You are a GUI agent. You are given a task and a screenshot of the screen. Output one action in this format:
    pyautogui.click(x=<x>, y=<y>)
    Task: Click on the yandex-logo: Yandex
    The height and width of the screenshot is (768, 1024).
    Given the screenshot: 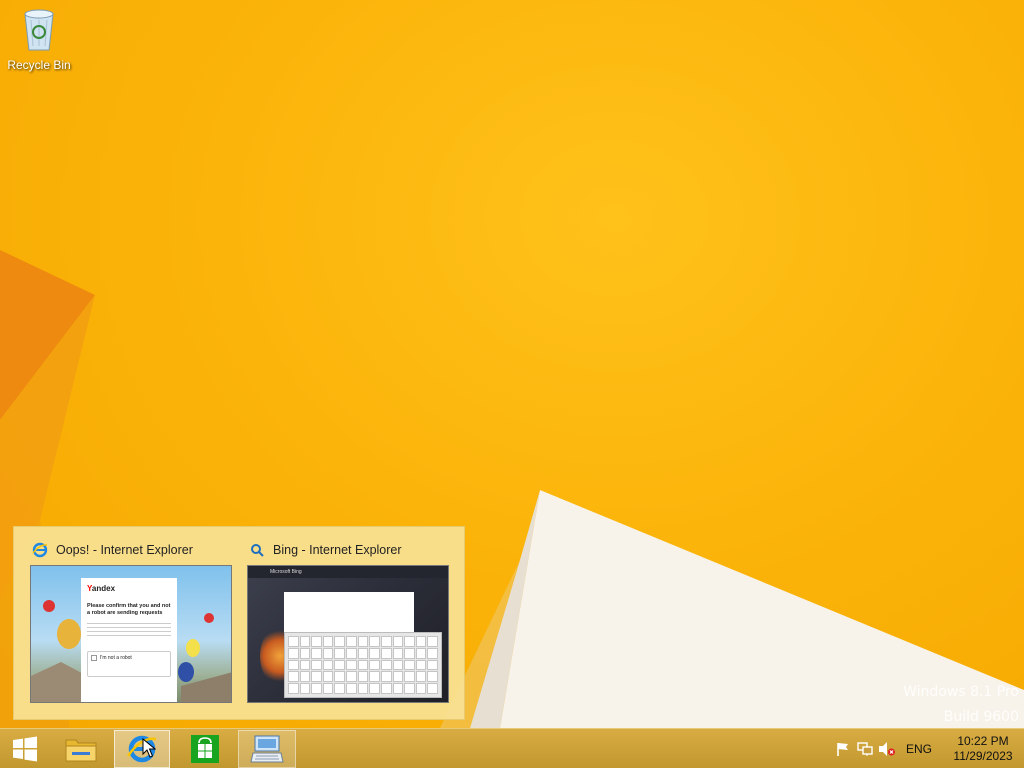 What is the action you would take?
    pyautogui.click(x=101, y=588)
    